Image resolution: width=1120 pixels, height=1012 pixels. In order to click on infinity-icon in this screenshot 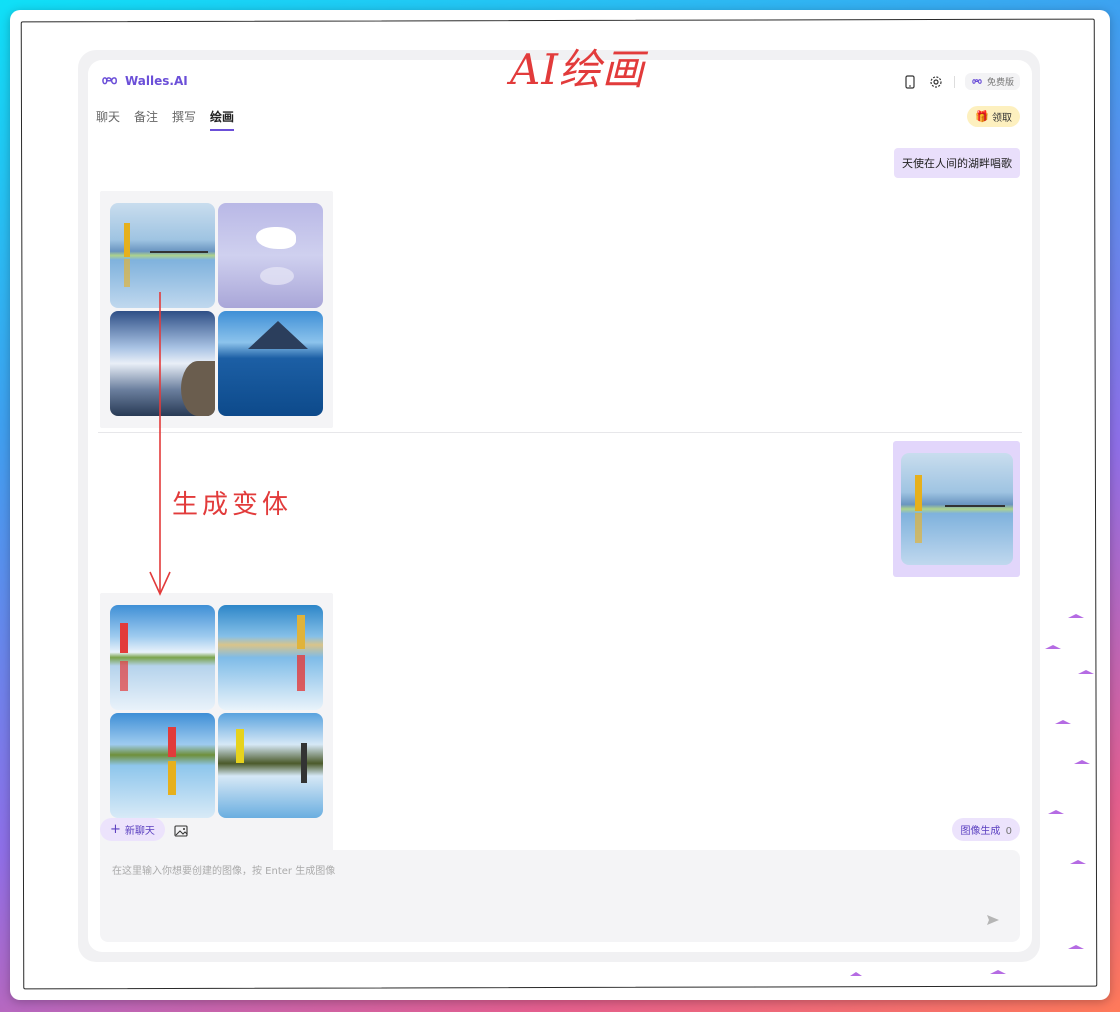, I will do `click(977, 81)`.